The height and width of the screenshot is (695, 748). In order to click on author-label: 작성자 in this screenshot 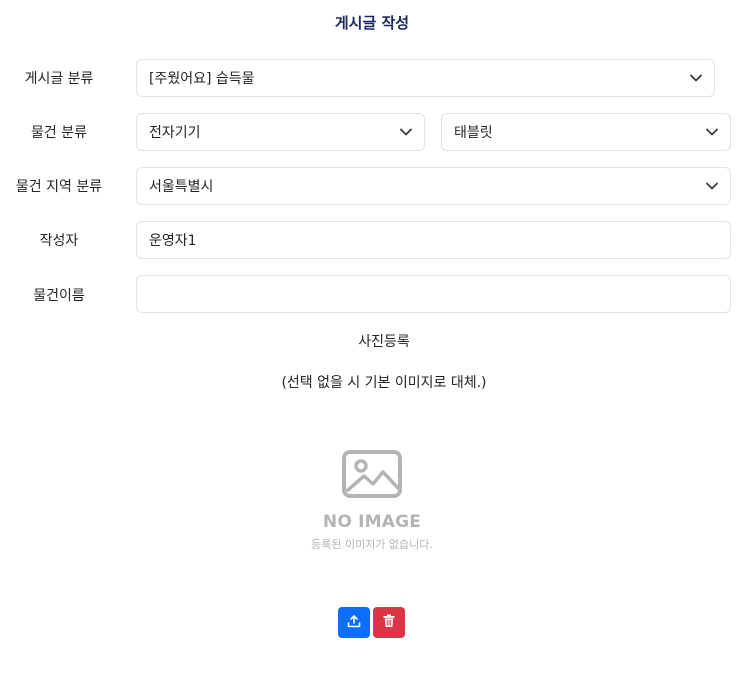, I will do `click(59, 241)`.